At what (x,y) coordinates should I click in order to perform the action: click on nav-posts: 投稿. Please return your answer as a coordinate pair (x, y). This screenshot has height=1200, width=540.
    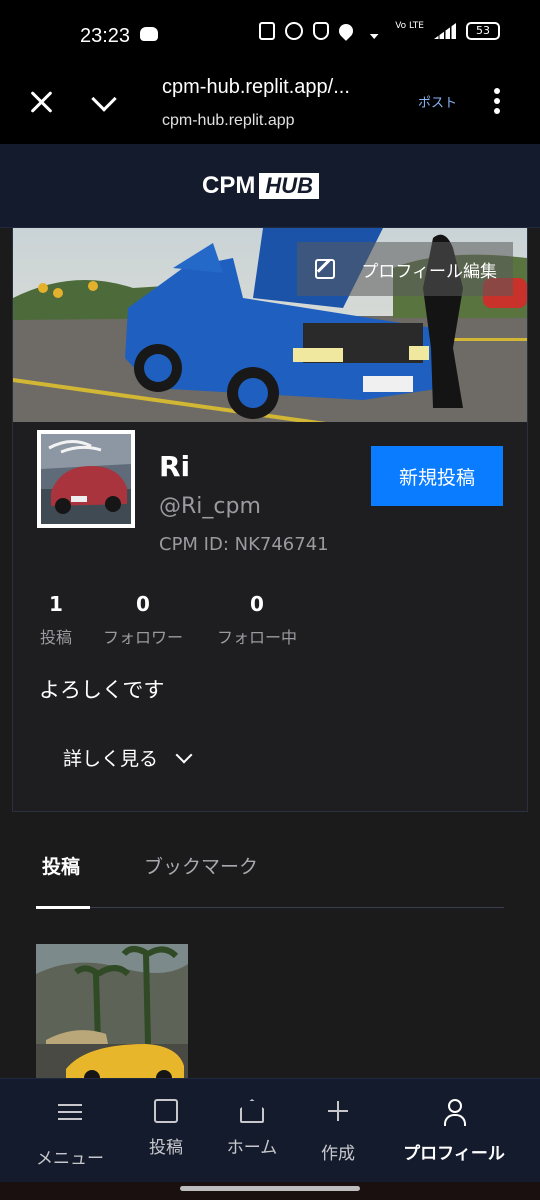
    Looking at the image, I should click on (166, 1128).